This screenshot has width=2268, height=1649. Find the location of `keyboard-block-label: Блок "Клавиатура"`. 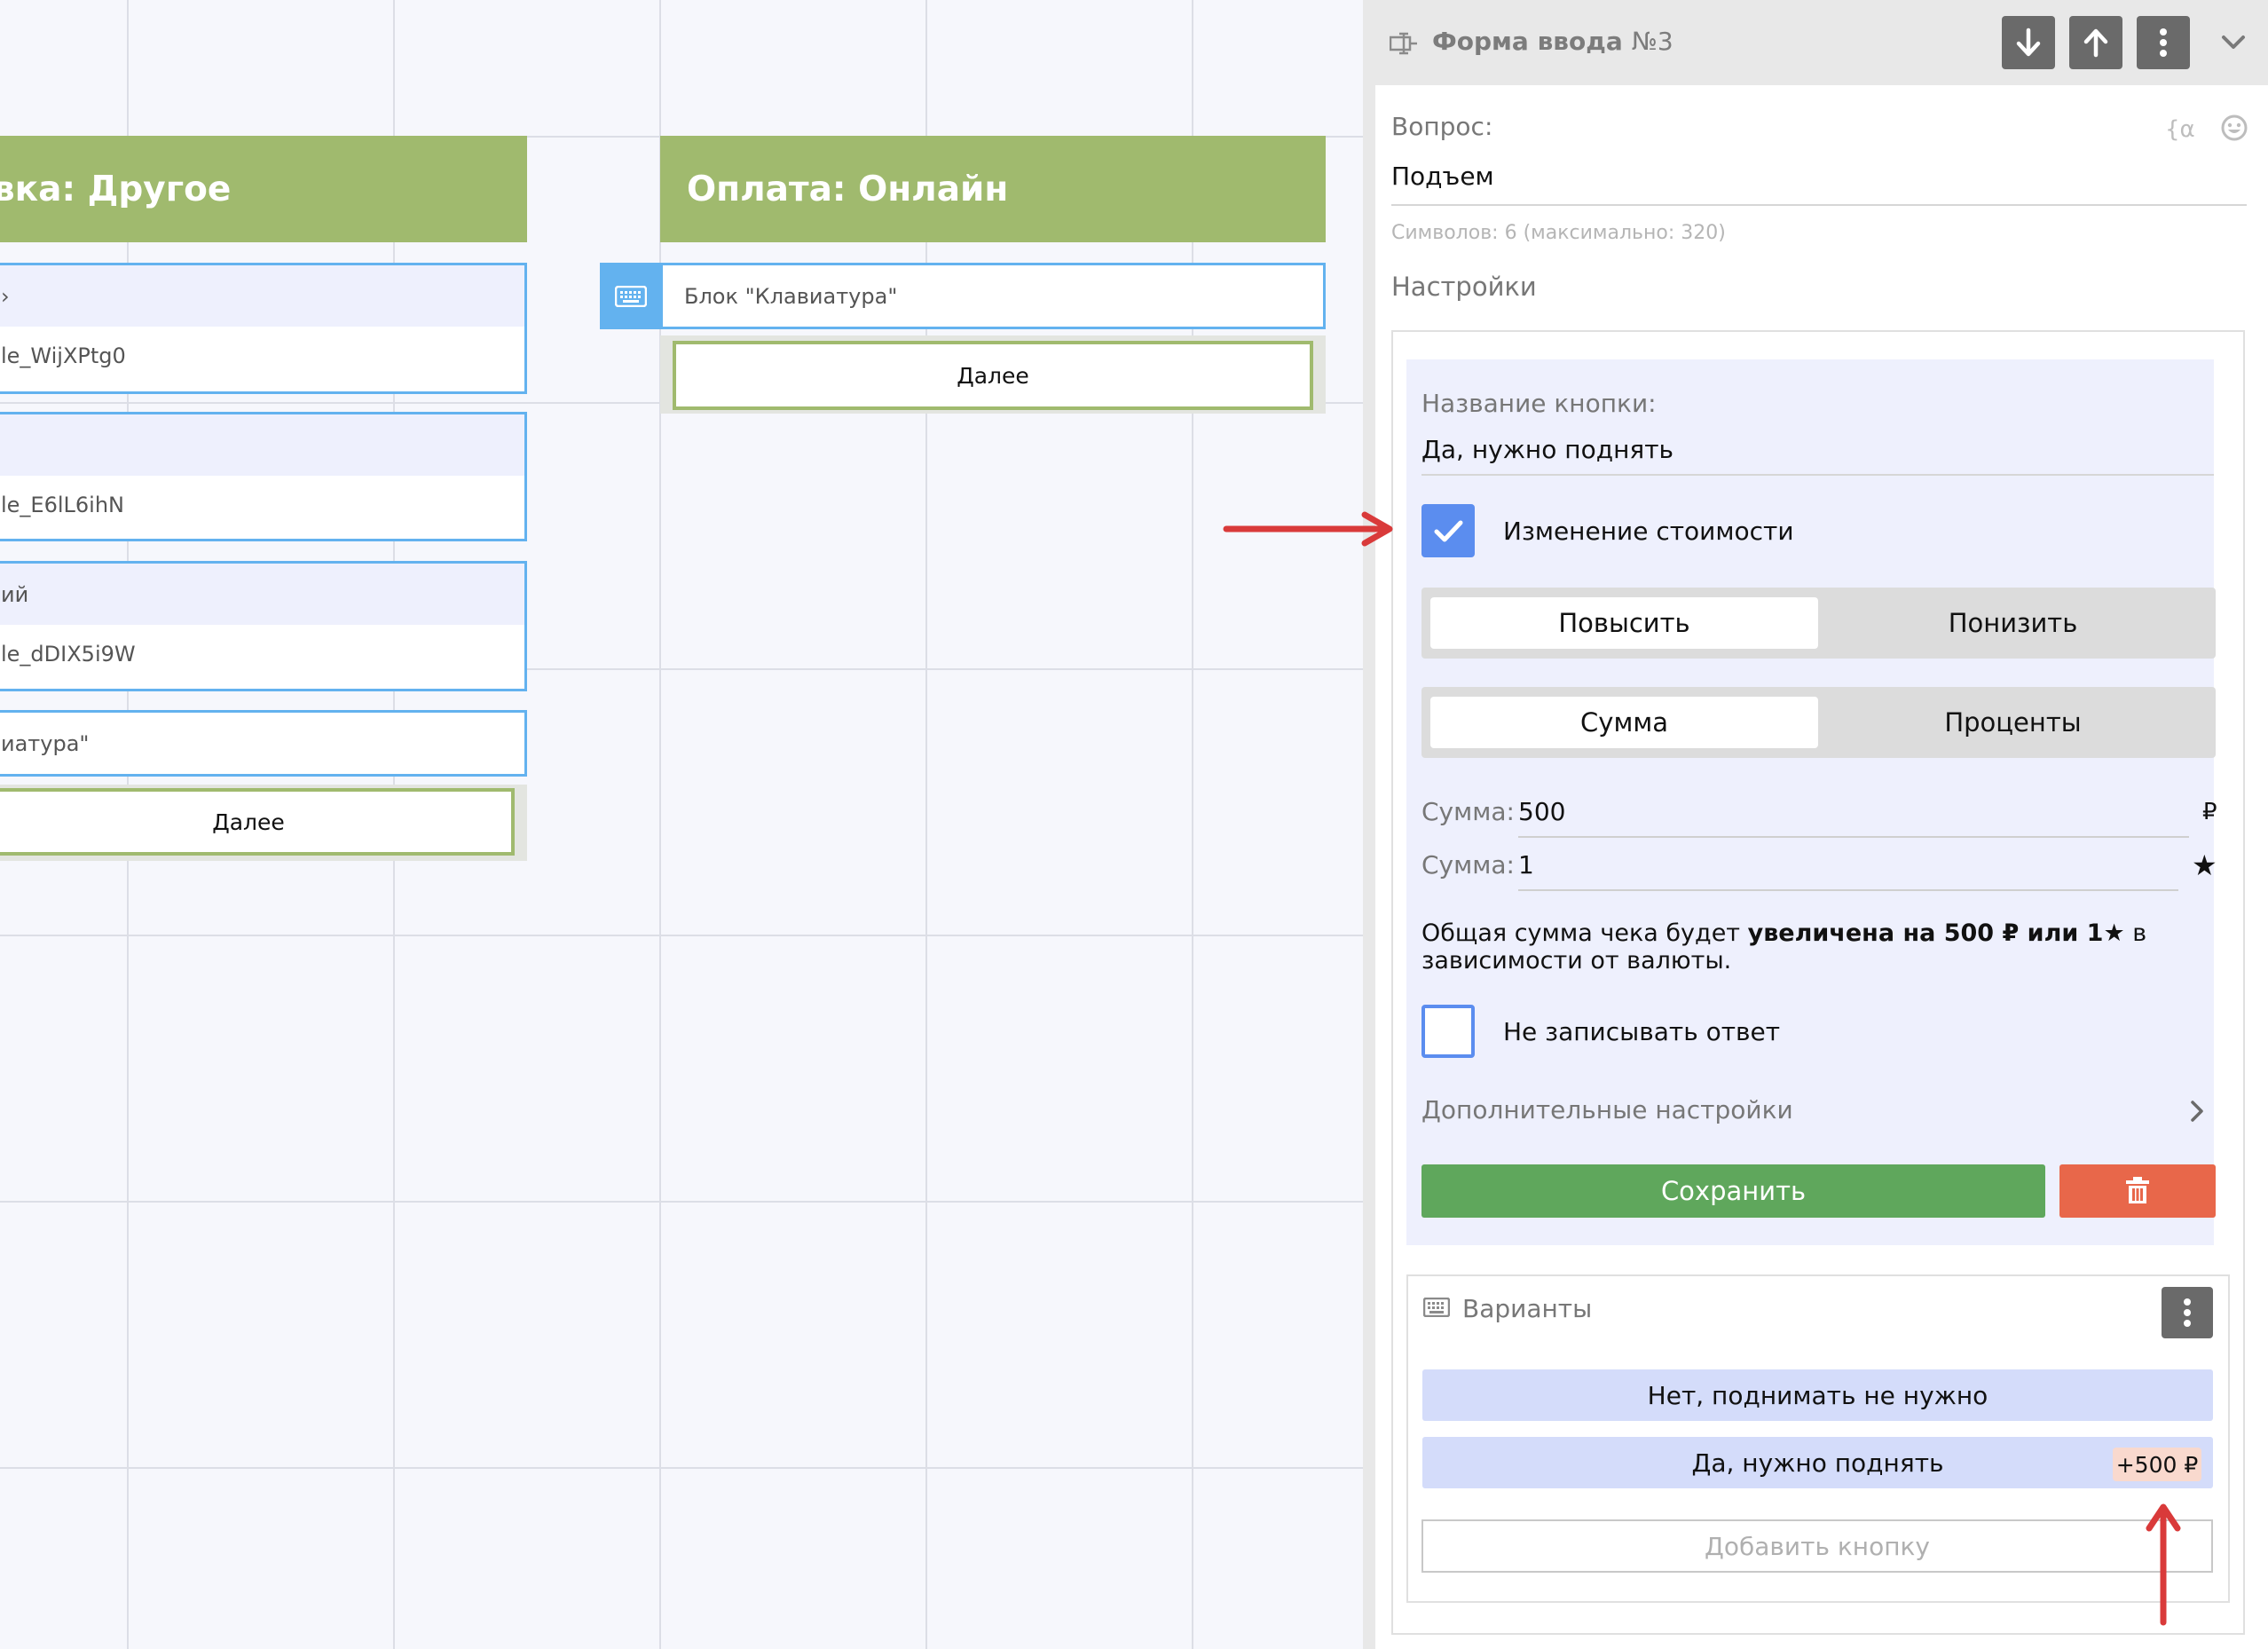

keyboard-block-label: Блок "Клавиатура" is located at coordinates (791, 296).